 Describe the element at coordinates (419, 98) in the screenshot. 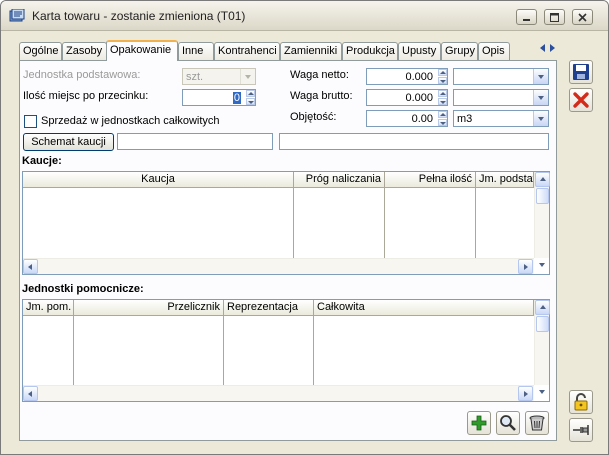

I see `waga-brutto-value: 0.000` at that location.